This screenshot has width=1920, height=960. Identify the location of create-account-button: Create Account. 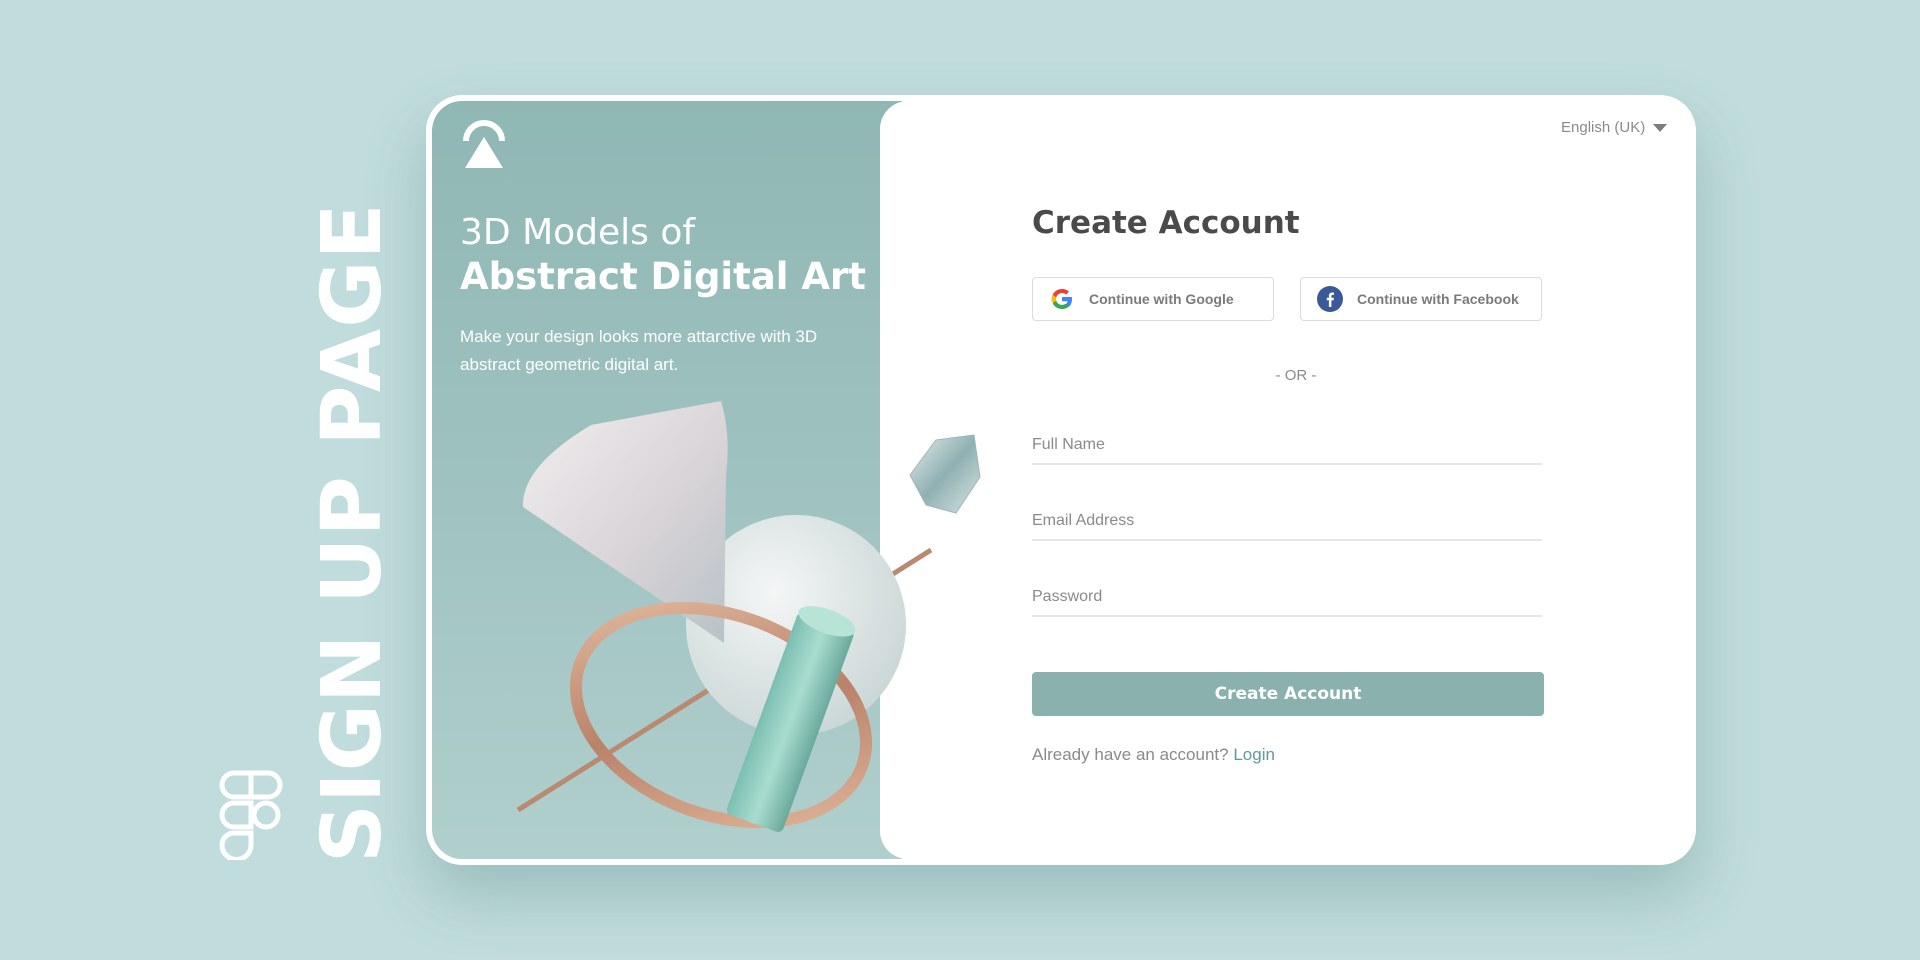
(1288, 694).